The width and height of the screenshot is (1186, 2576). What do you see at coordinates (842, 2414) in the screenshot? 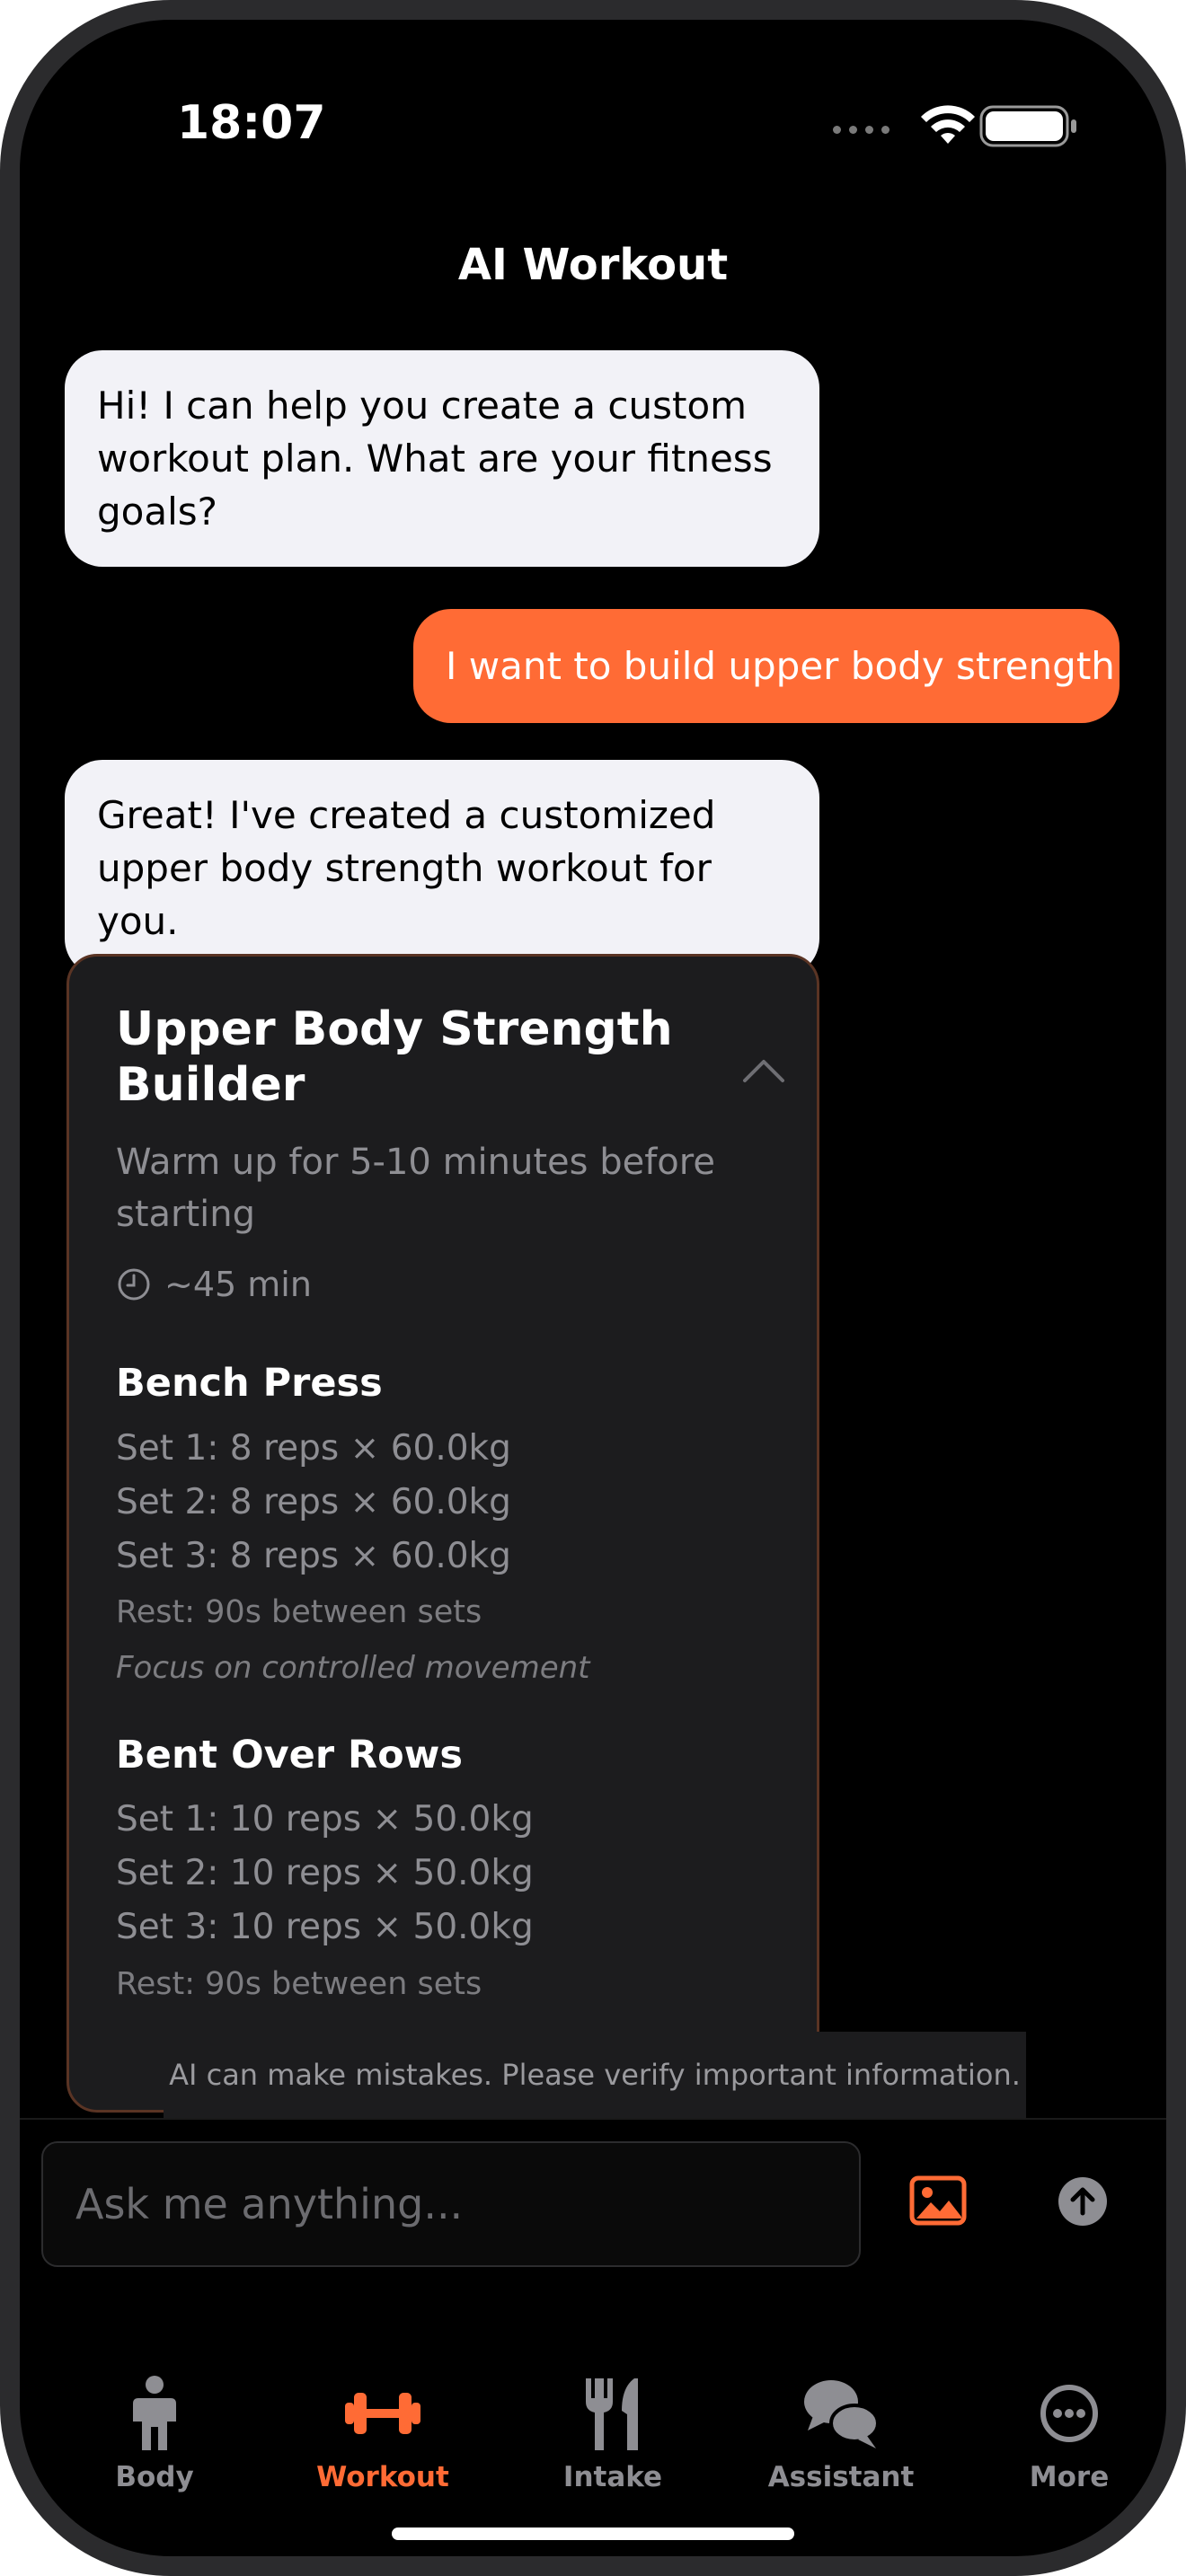
I see `chat-bubbles-icon` at bounding box center [842, 2414].